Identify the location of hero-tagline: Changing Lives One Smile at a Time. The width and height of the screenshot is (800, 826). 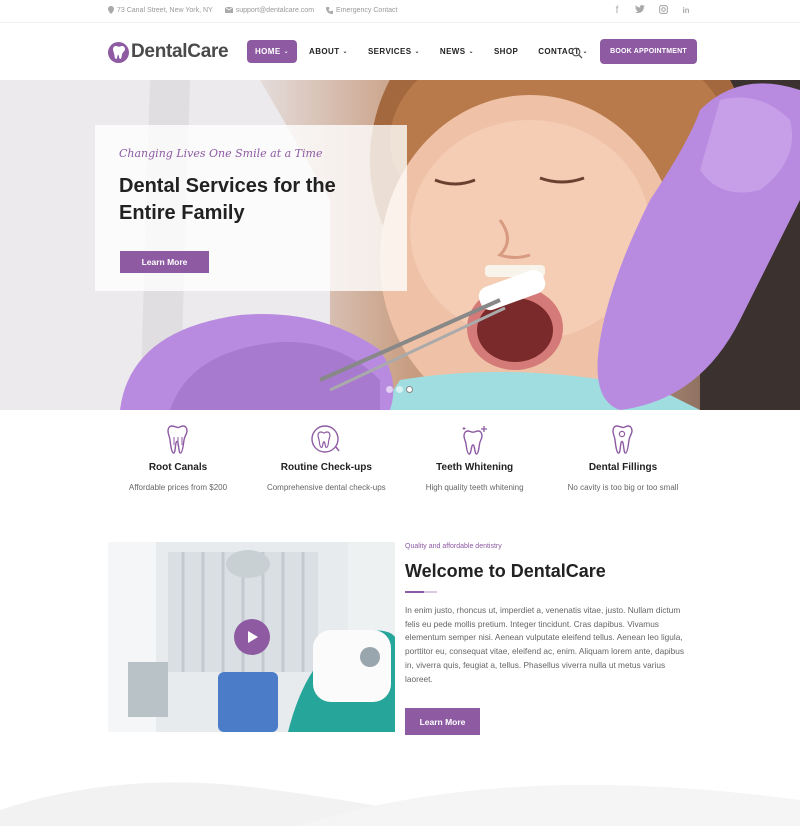
(221, 153).